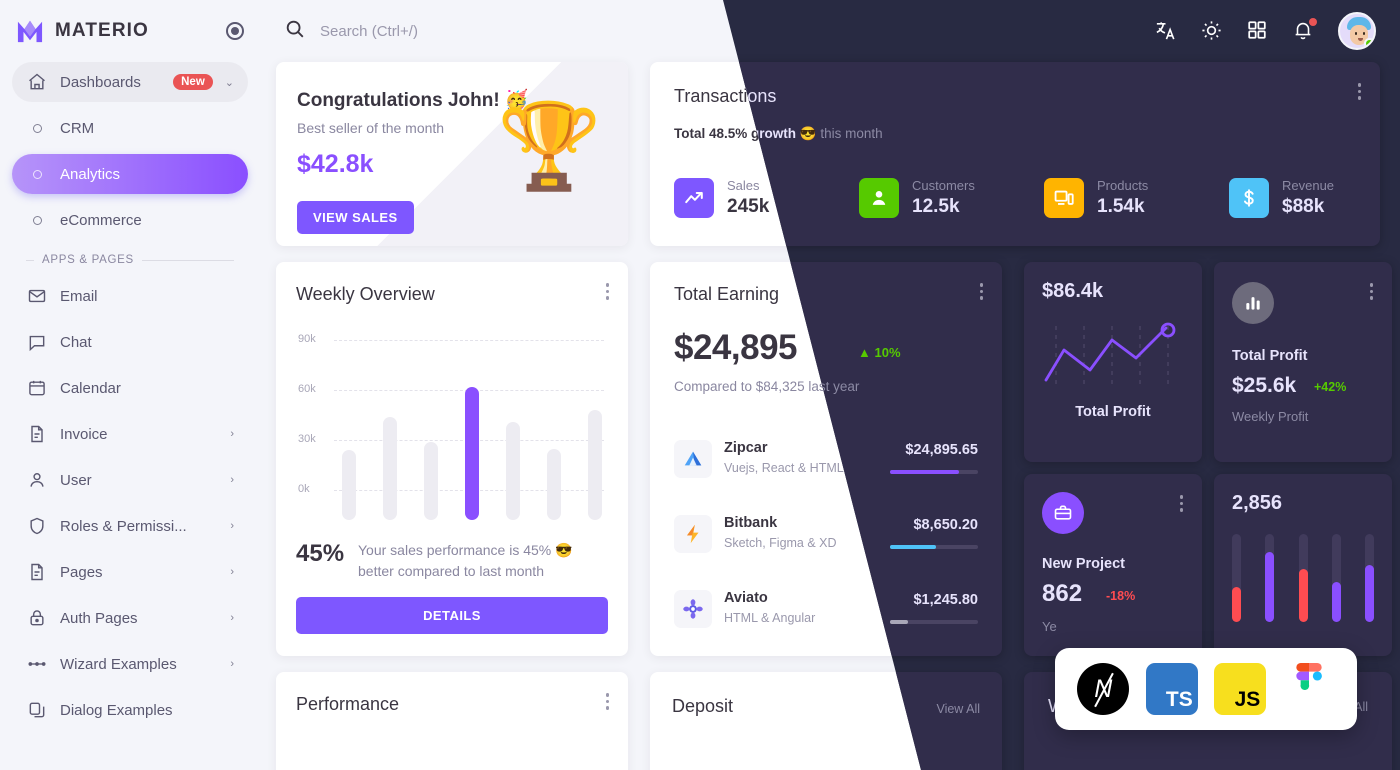 The image size is (1400, 770). What do you see at coordinates (1121, 206) in the screenshot?
I see `stat-value: 1.54k` at bounding box center [1121, 206].